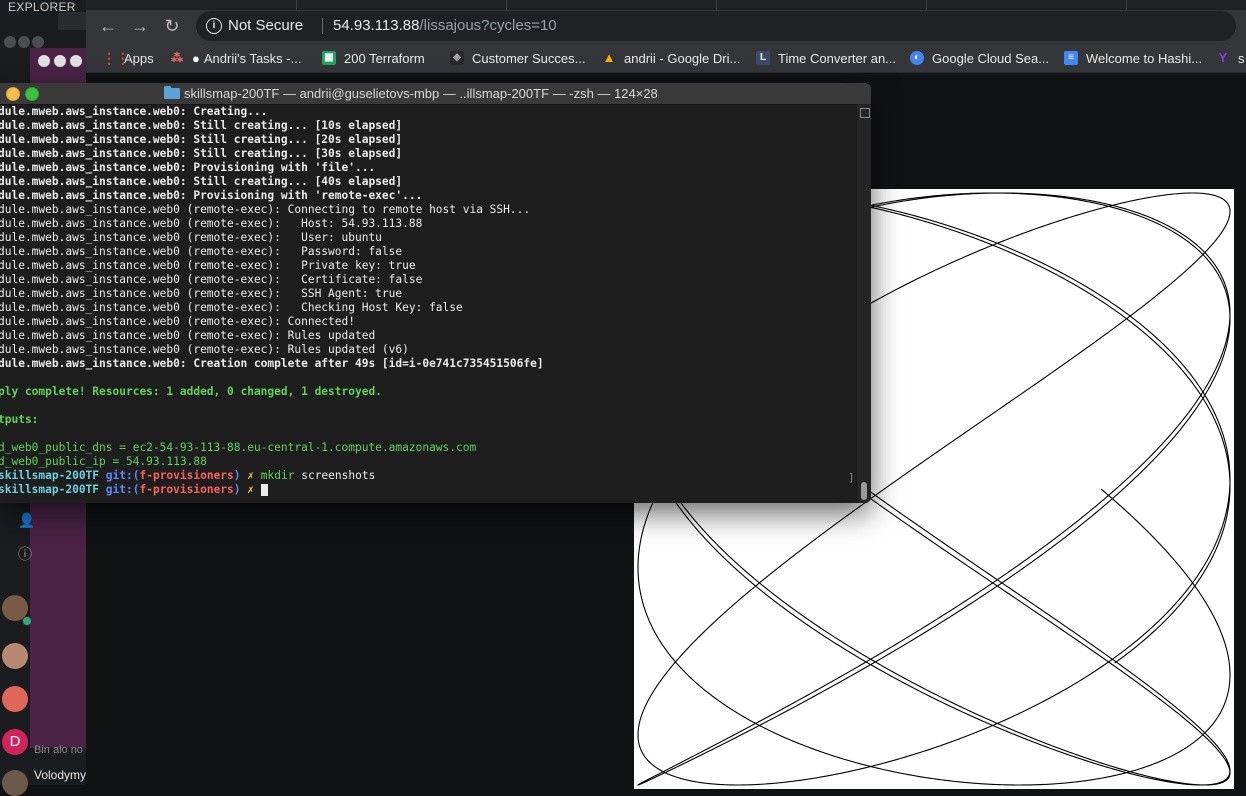 The width and height of the screenshot is (1246, 796). Describe the element at coordinates (265, 25) in the screenshot. I see `security-label: Not Secure` at that location.